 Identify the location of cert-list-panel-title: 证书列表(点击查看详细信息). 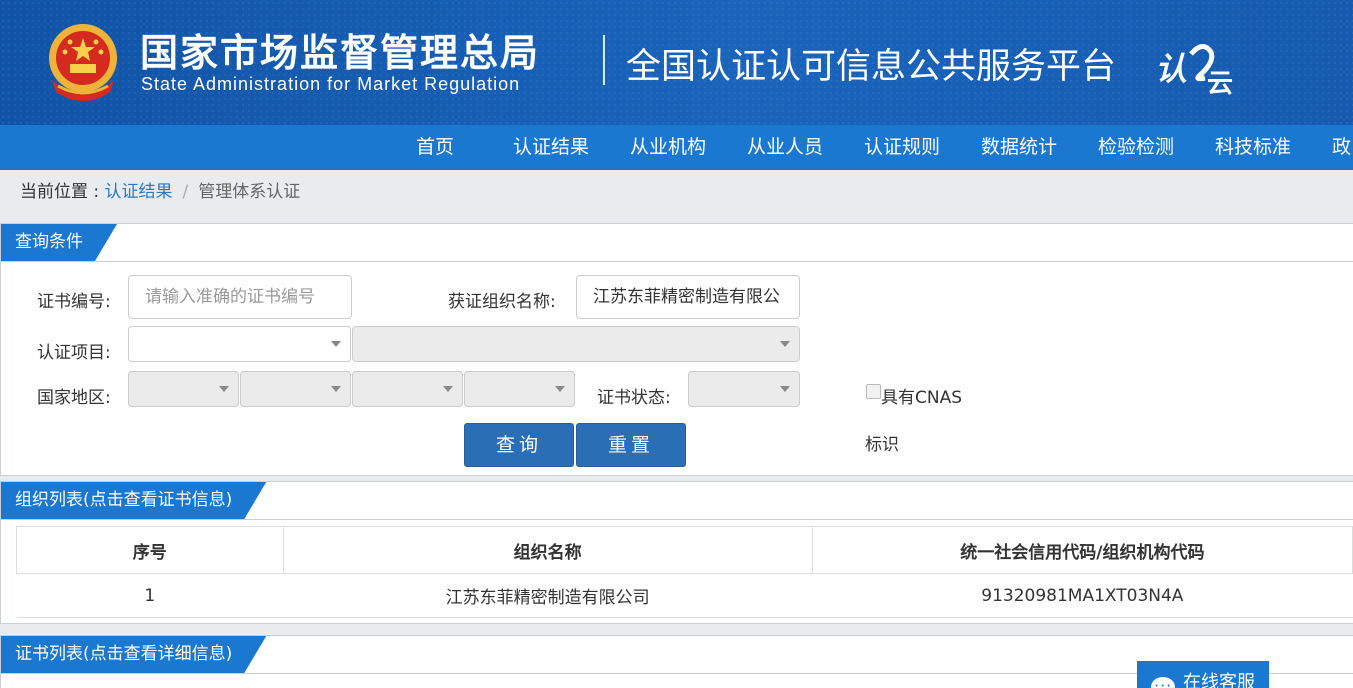
(133, 654).